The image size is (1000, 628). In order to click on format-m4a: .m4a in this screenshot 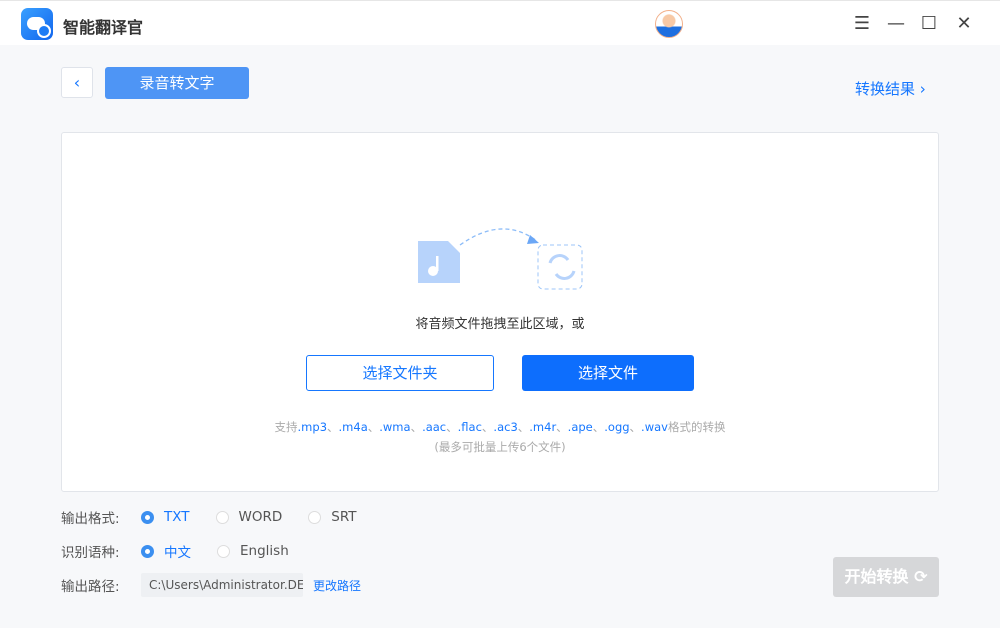, I will do `click(353, 427)`.